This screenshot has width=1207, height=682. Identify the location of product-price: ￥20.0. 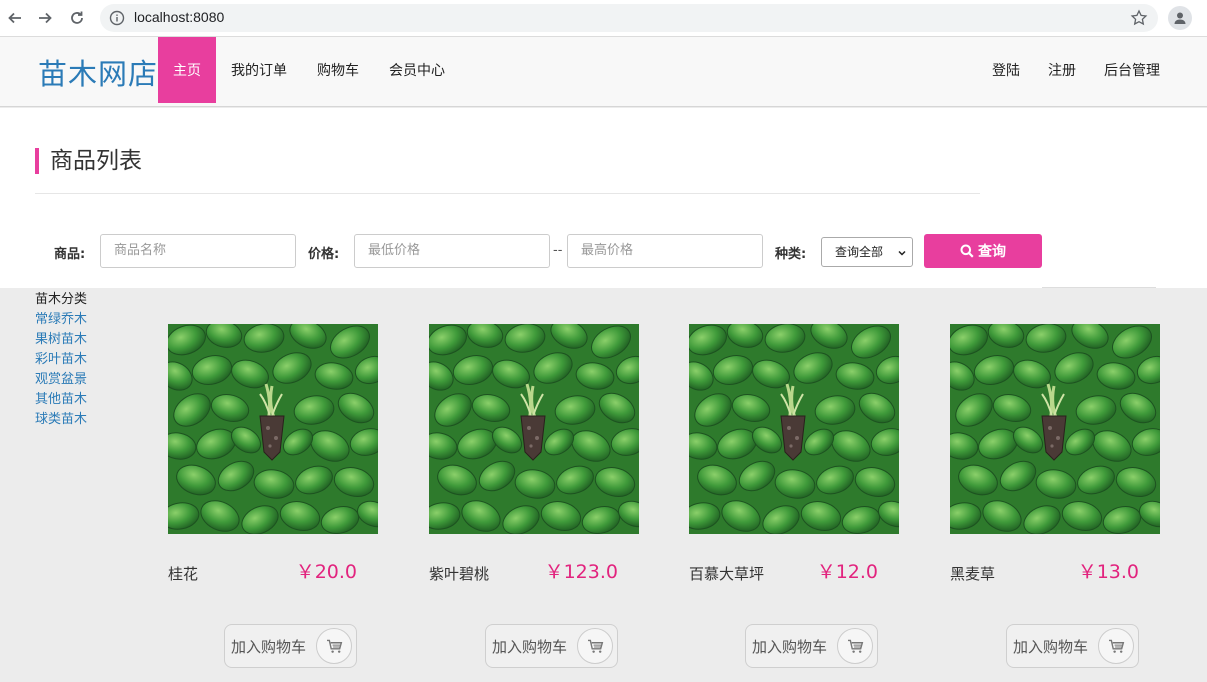
(326, 572).